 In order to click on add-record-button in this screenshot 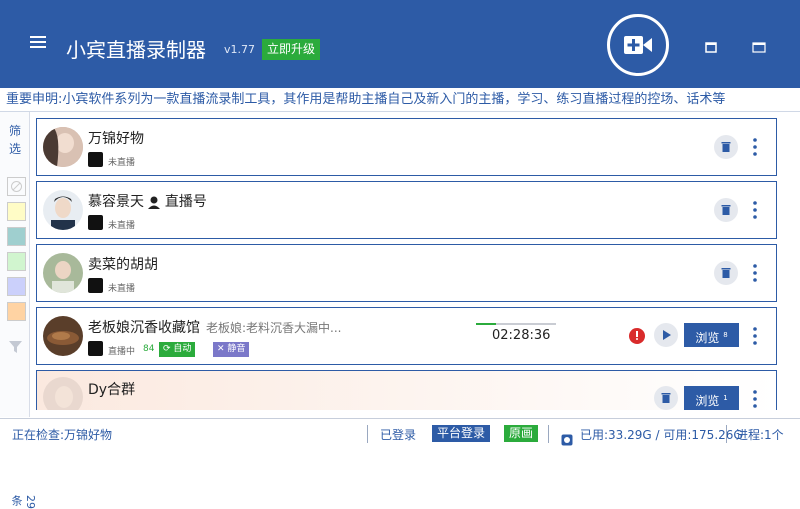, I will do `click(638, 45)`.